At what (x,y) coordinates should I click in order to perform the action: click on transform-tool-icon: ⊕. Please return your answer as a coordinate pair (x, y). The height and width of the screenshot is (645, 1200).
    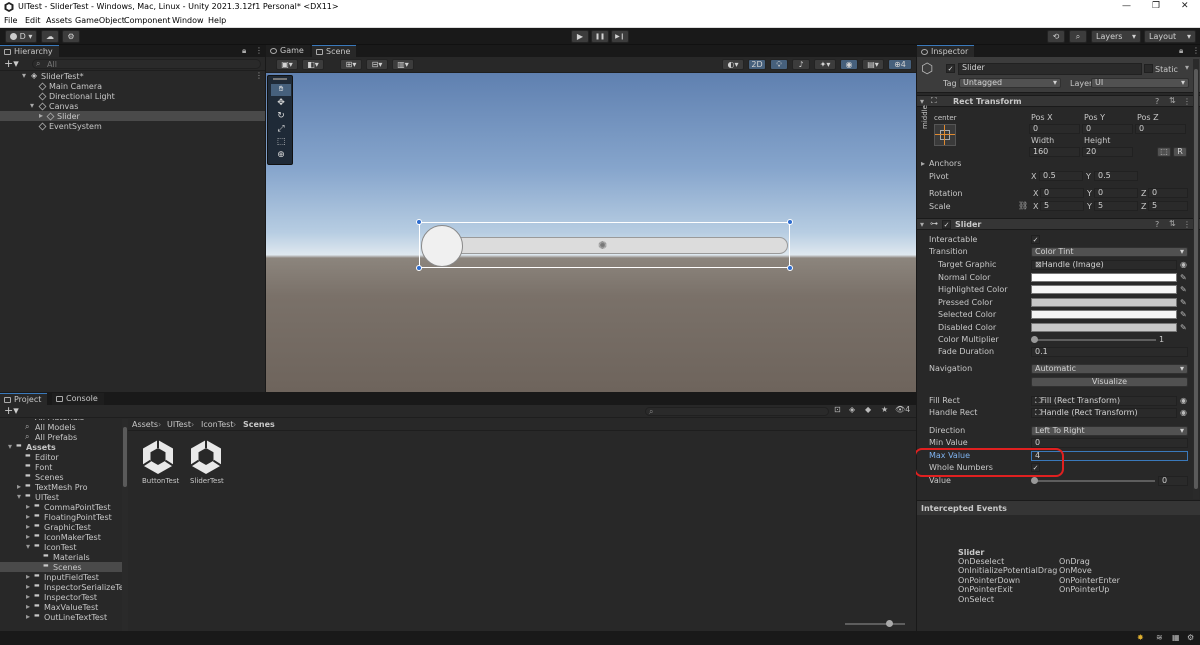
    Looking at the image, I should click on (281, 156).